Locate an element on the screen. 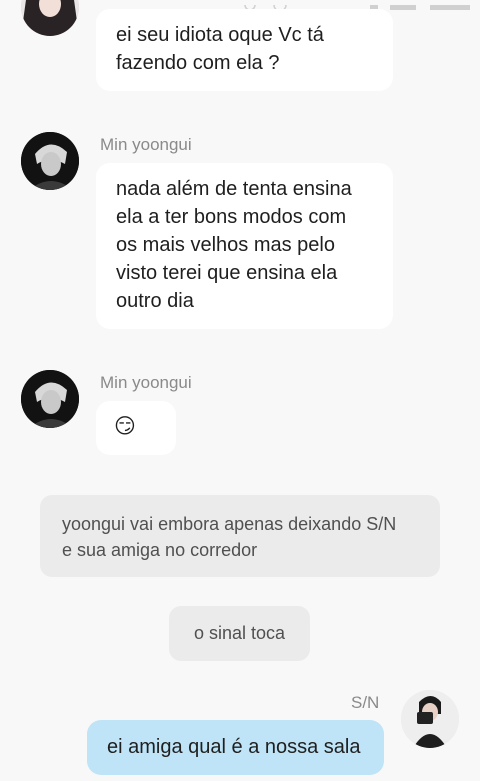 The width and height of the screenshot is (480, 781). emoji-bubble: 😏 is located at coordinates (136, 428).